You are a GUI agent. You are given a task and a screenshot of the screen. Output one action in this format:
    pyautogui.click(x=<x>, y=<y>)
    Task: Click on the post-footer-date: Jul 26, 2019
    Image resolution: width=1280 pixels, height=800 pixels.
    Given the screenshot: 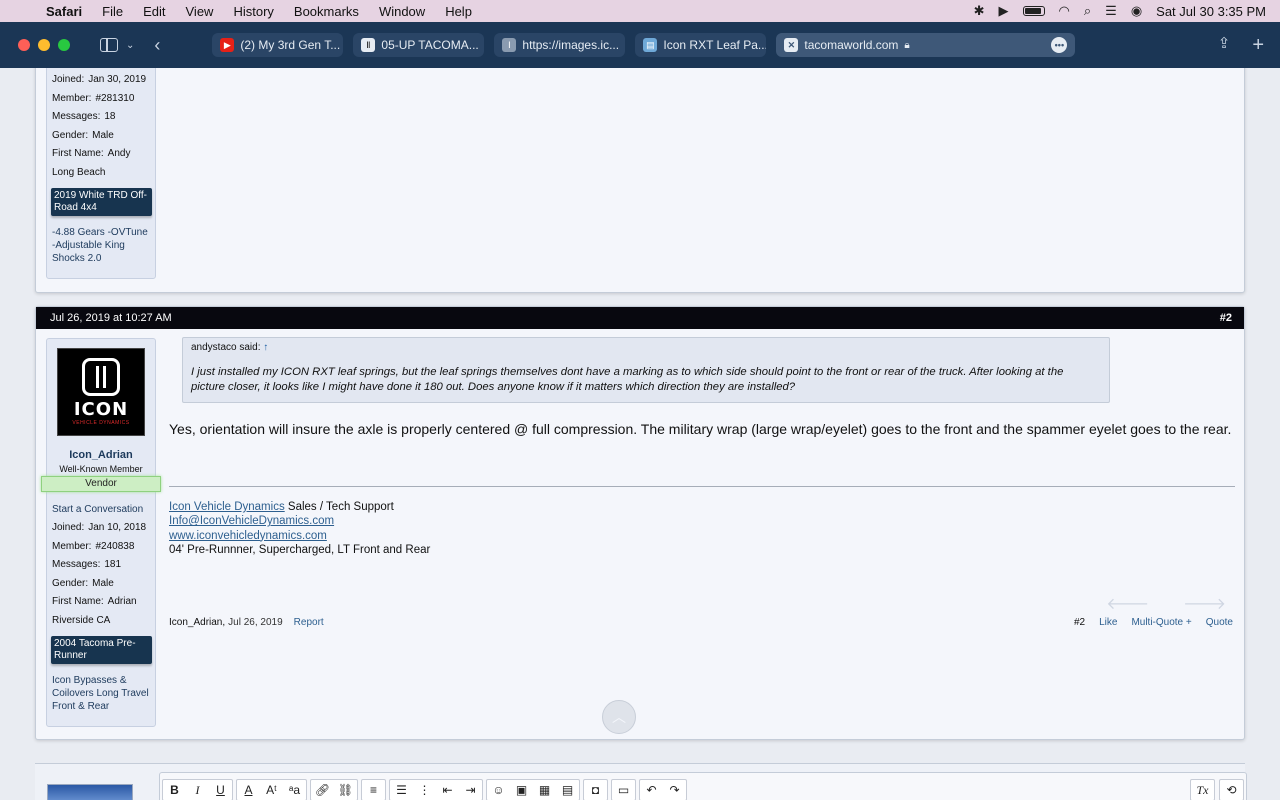 What is the action you would take?
    pyautogui.click(x=255, y=622)
    